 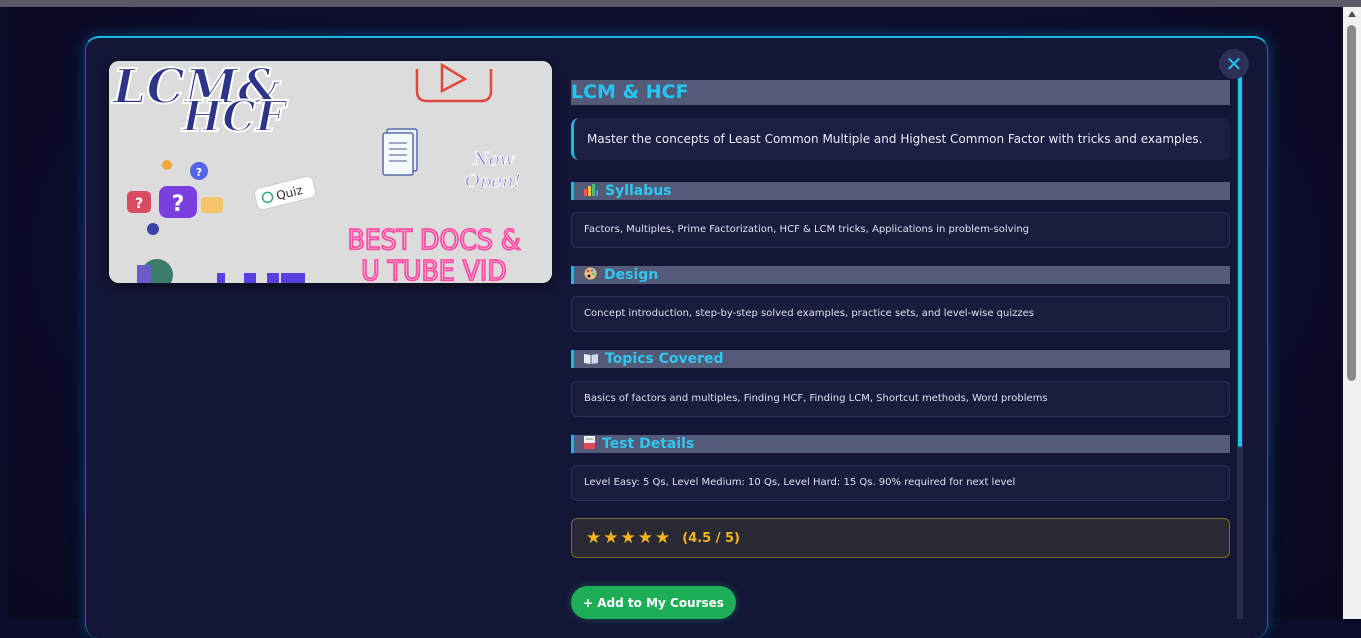 What do you see at coordinates (433, 239) in the screenshot?
I see `neon-sign-line1: BEST DOCS &` at bounding box center [433, 239].